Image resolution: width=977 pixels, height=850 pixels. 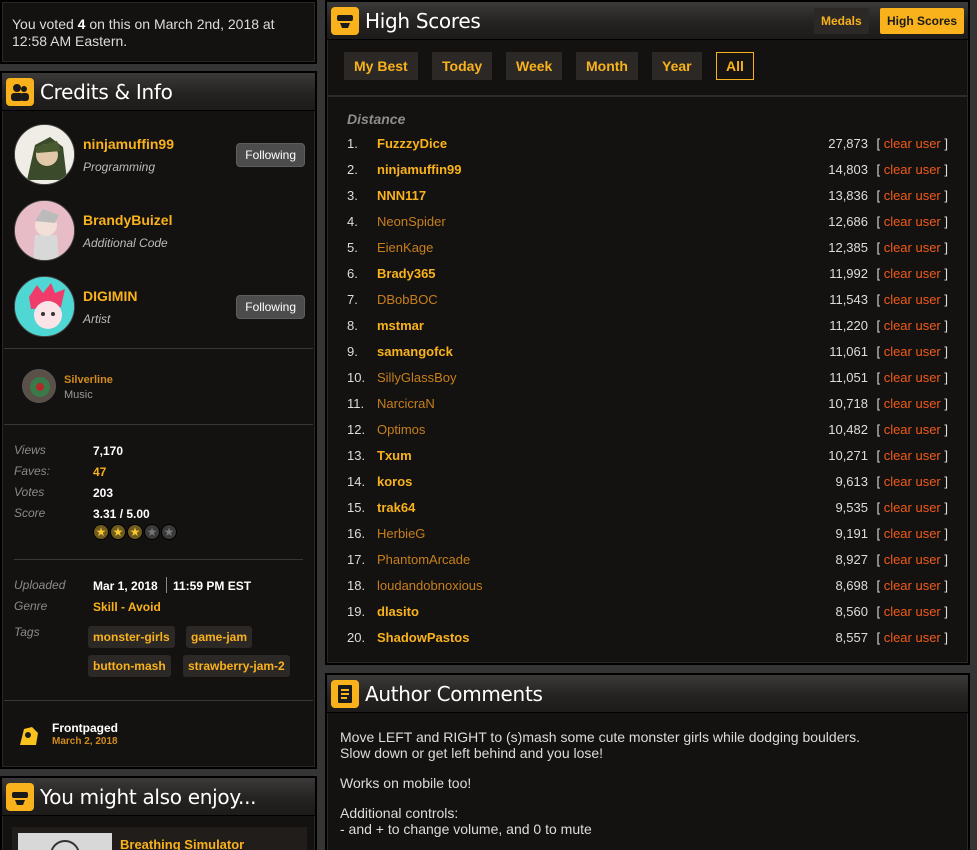 I want to click on score-user-link: HerbieG, so click(x=401, y=533).